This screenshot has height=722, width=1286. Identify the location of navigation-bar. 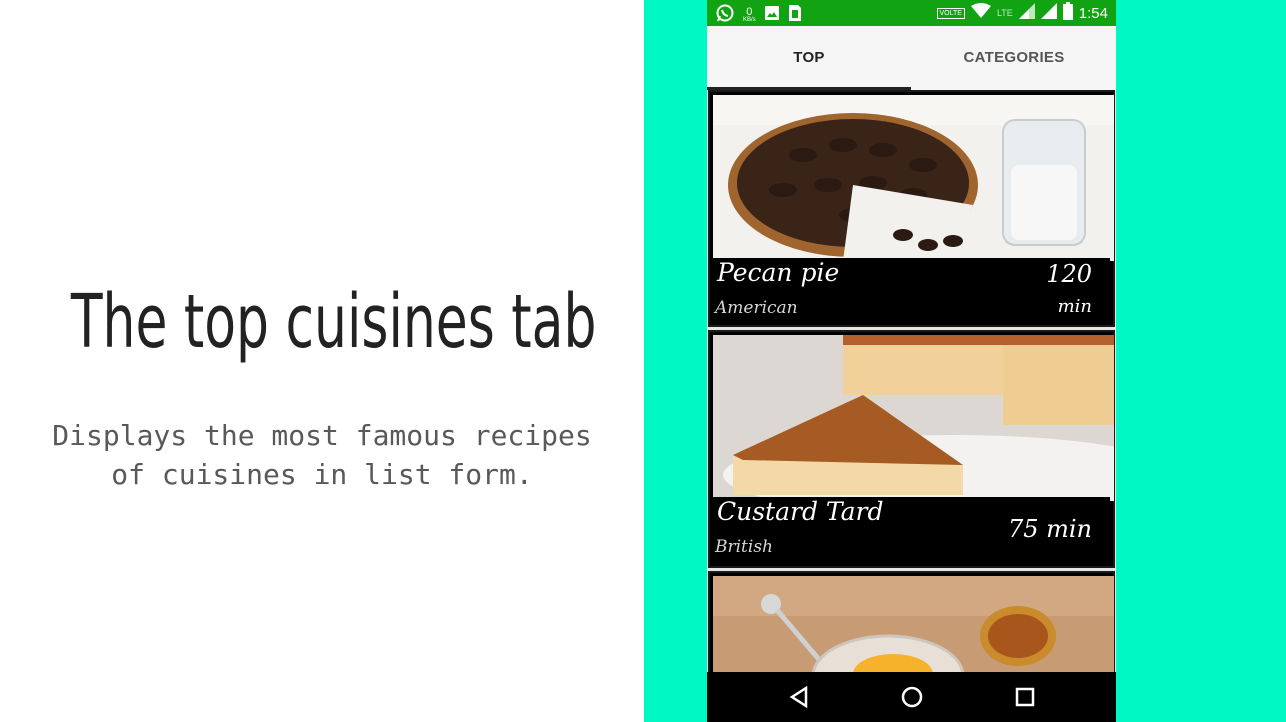
(911, 697).